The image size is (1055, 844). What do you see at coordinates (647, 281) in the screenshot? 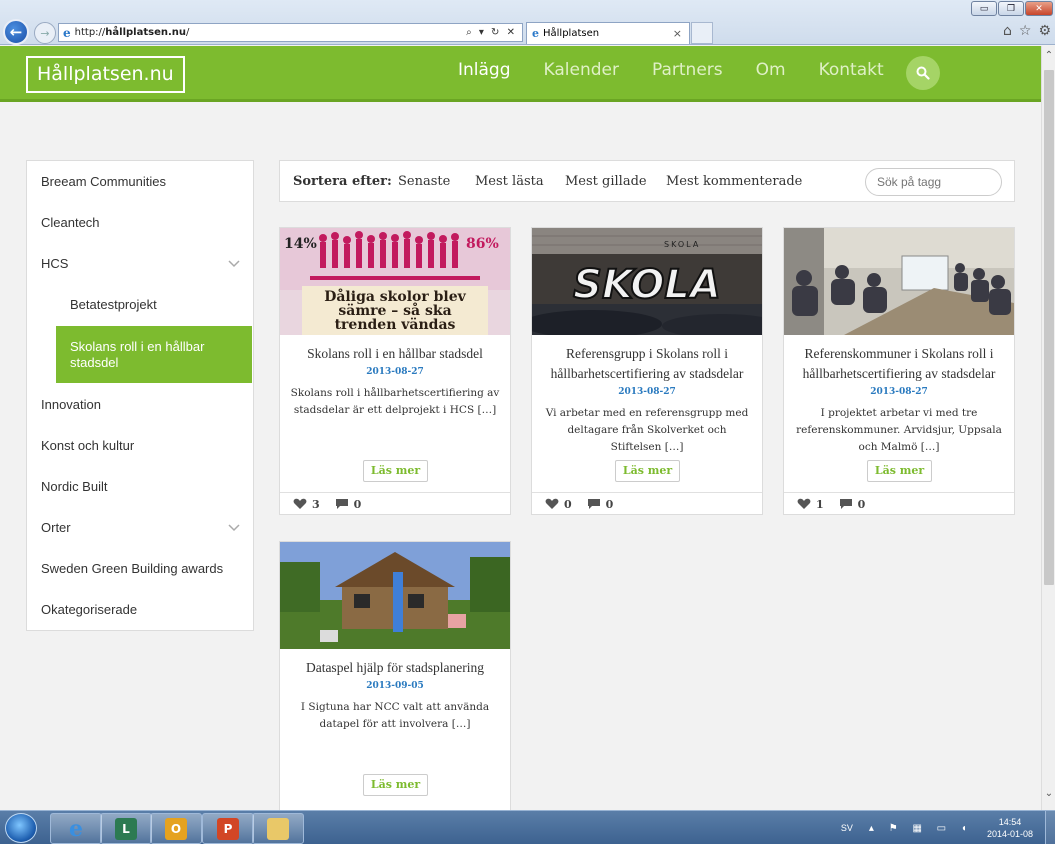
I see `post-image-graffiti: SKOLA SKOLA` at bounding box center [647, 281].